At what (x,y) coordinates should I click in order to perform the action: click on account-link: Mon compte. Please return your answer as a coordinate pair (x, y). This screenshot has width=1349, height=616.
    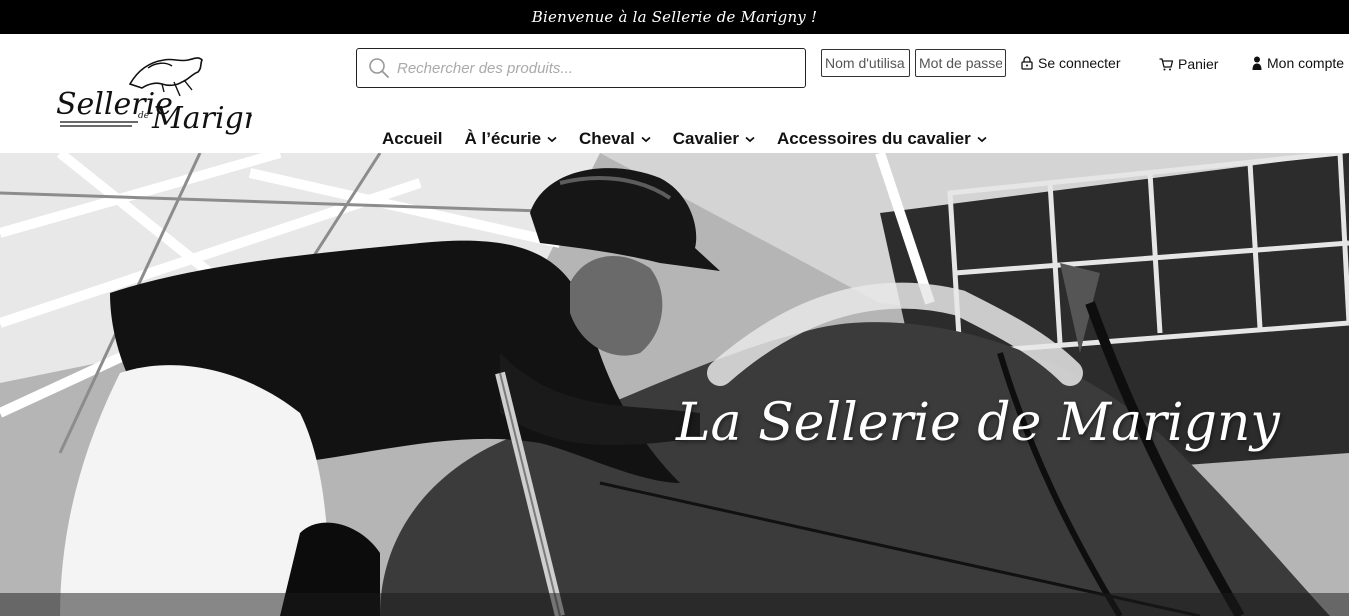
    Looking at the image, I should click on (1298, 63).